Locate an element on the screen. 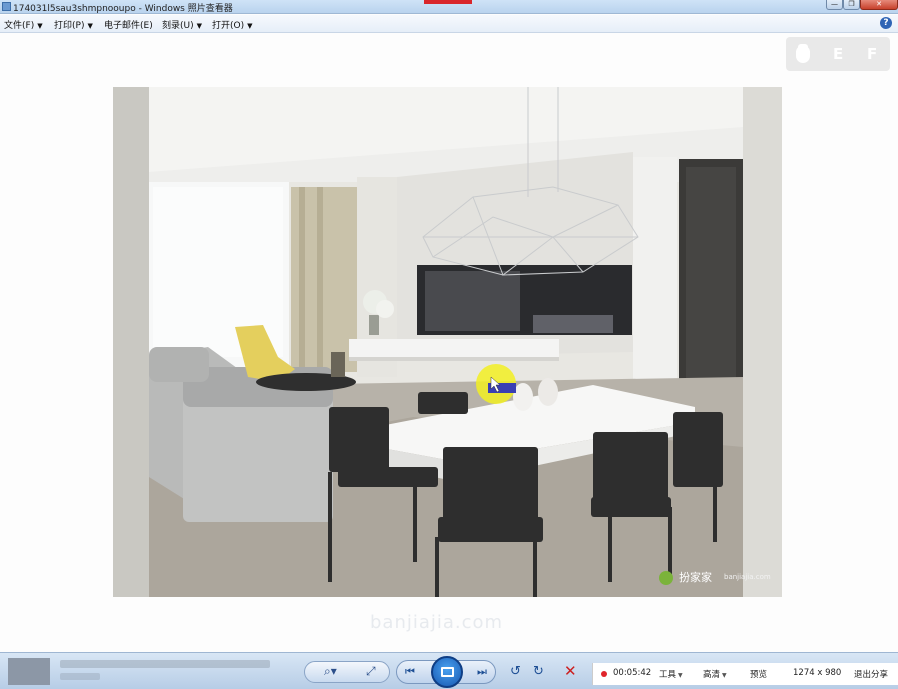  watermark: banjiajia.com is located at coordinates (437, 622).